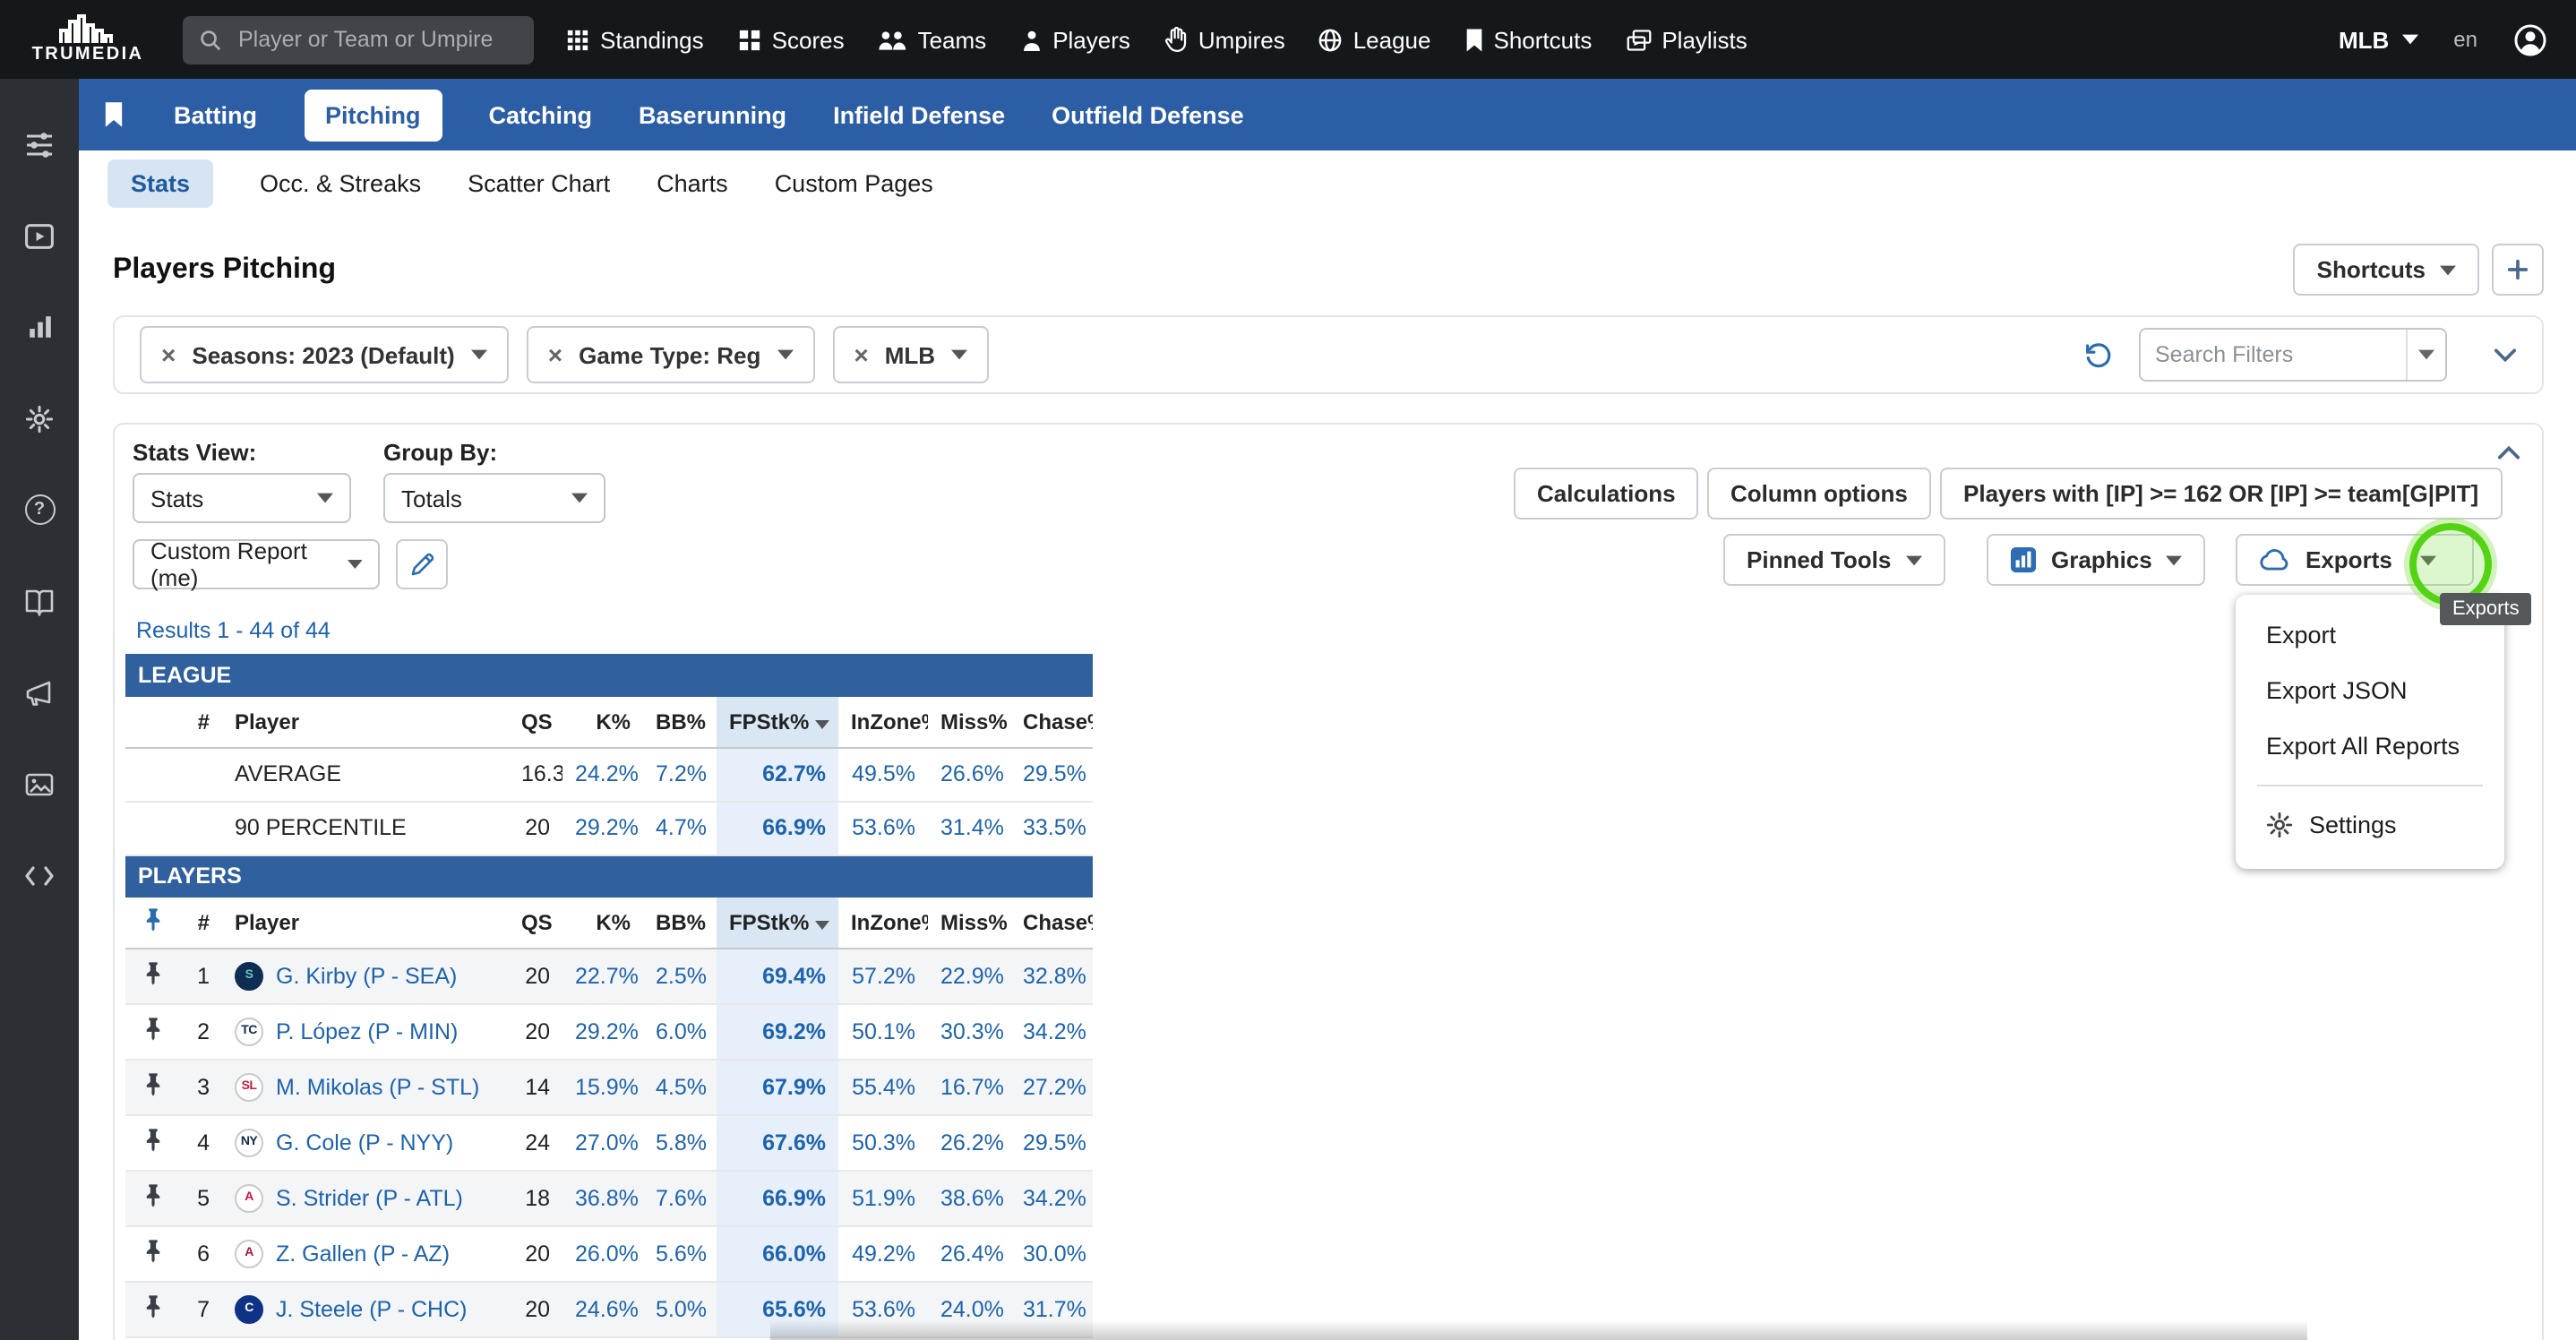 This screenshot has width=2576, height=1340. Describe the element at coordinates (883, 975) in the screenshot. I see `inzone-value: 57.2%` at that location.